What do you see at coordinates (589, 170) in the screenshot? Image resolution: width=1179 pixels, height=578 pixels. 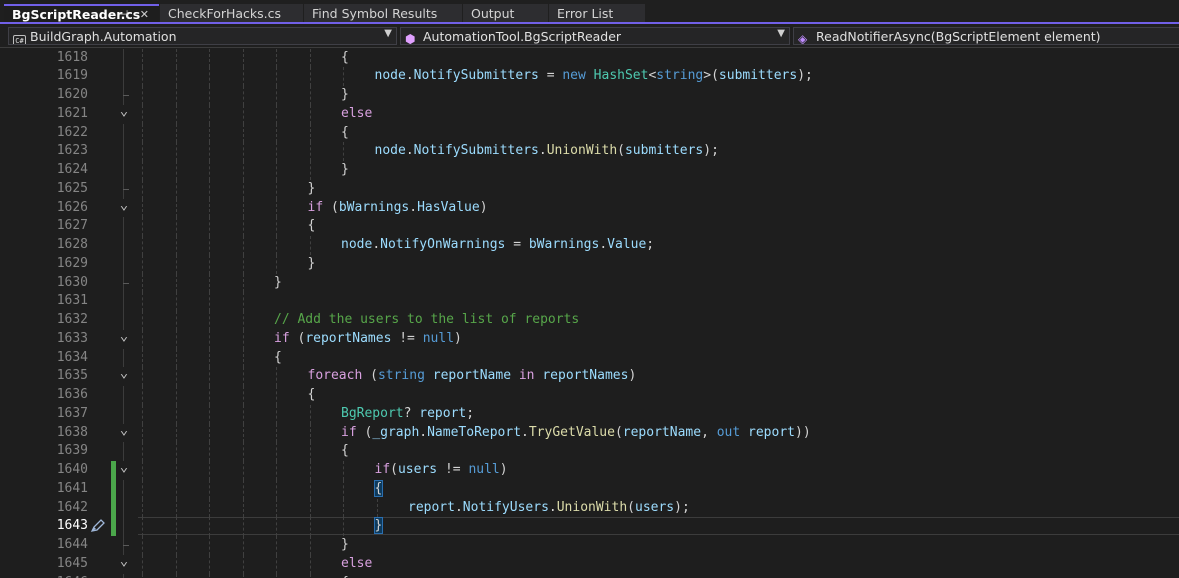 I see `code-line: 1624}` at bounding box center [589, 170].